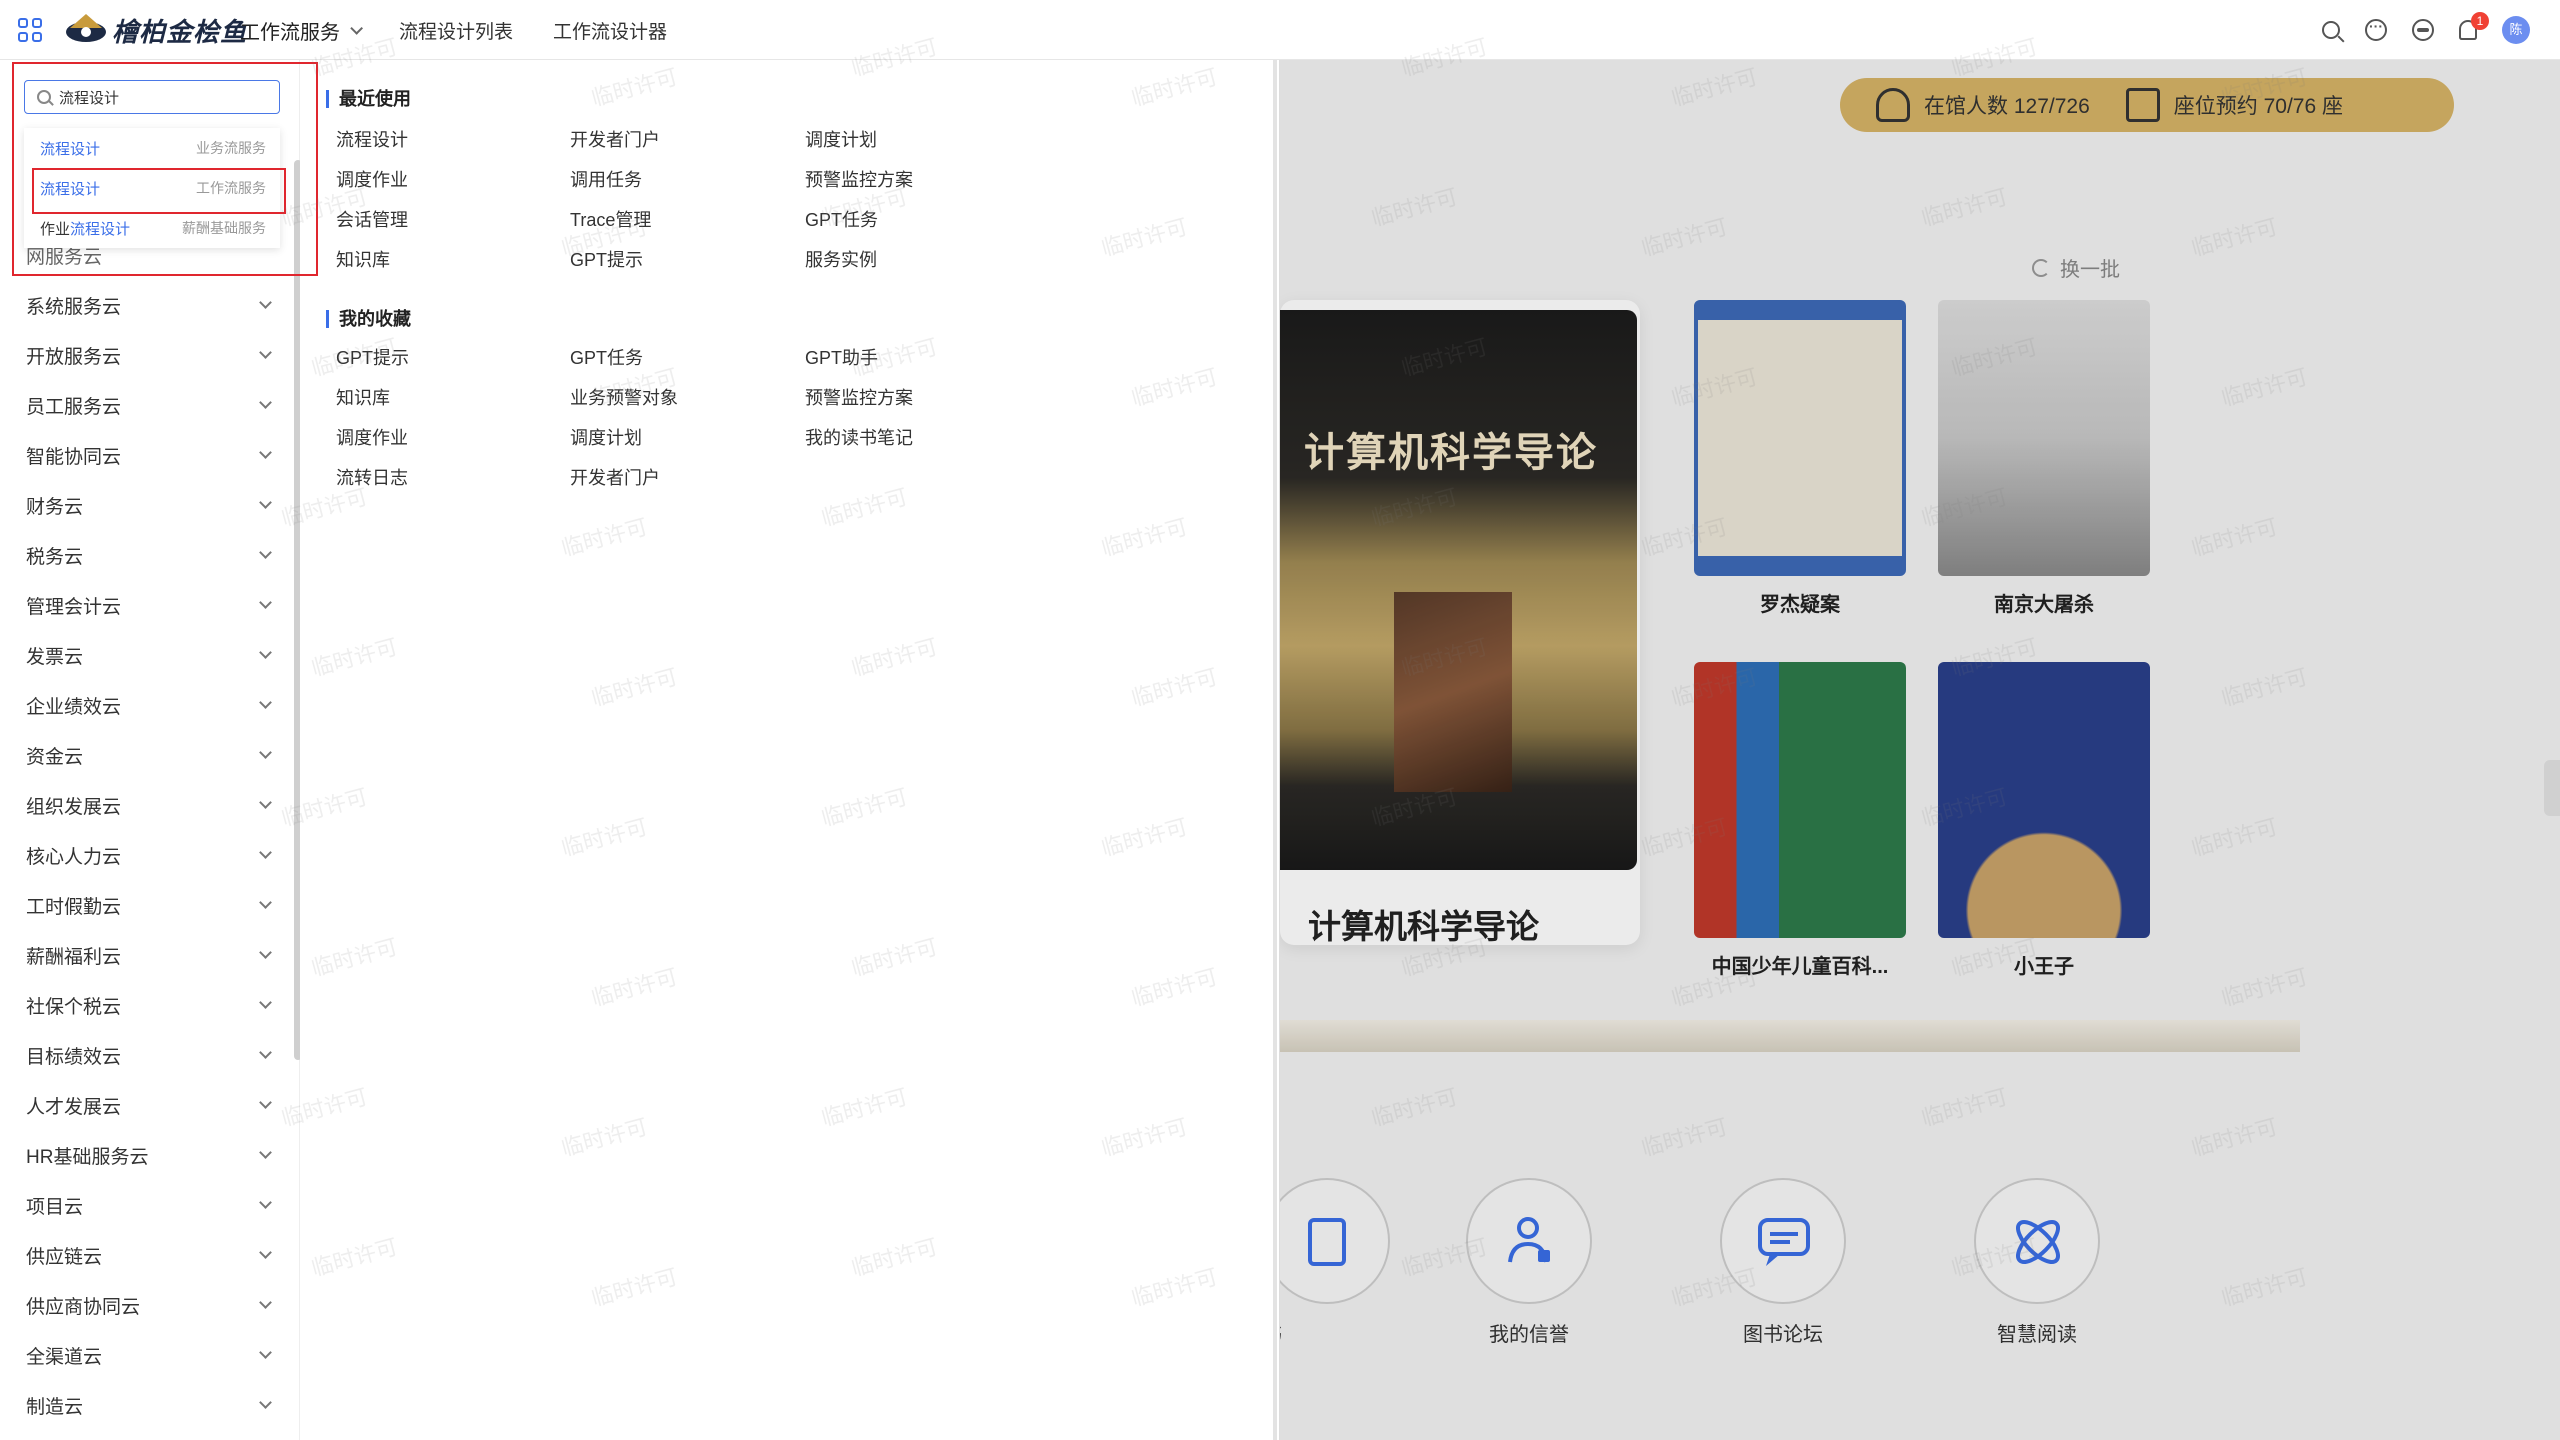  Describe the element at coordinates (1275, 750) in the screenshot. I see `panel-scrollbar` at that location.